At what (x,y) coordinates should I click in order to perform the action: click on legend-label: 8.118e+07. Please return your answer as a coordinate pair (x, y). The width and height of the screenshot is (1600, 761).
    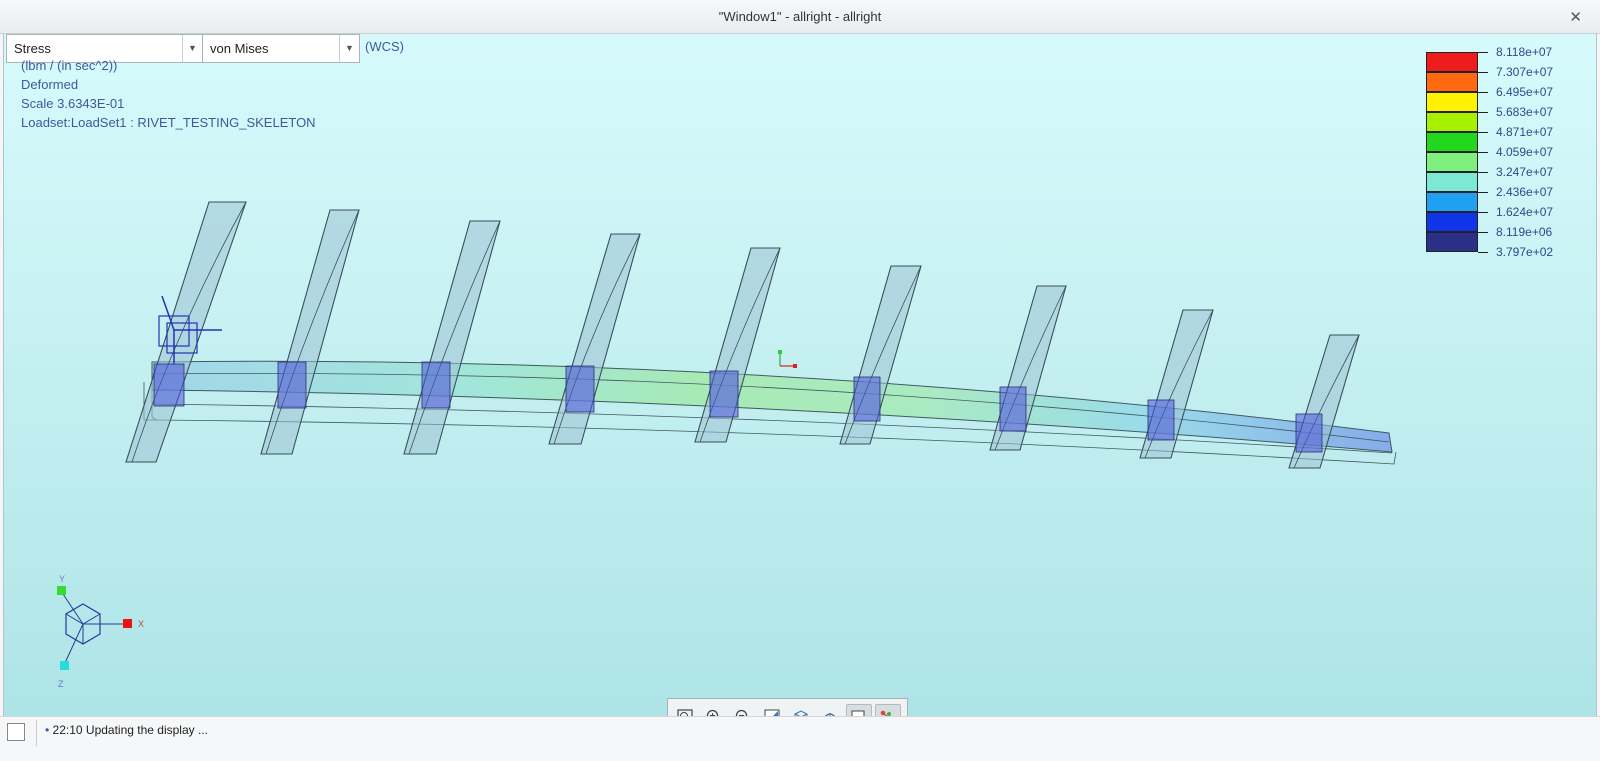
    Looking at the image, I should click on (1524, 52).